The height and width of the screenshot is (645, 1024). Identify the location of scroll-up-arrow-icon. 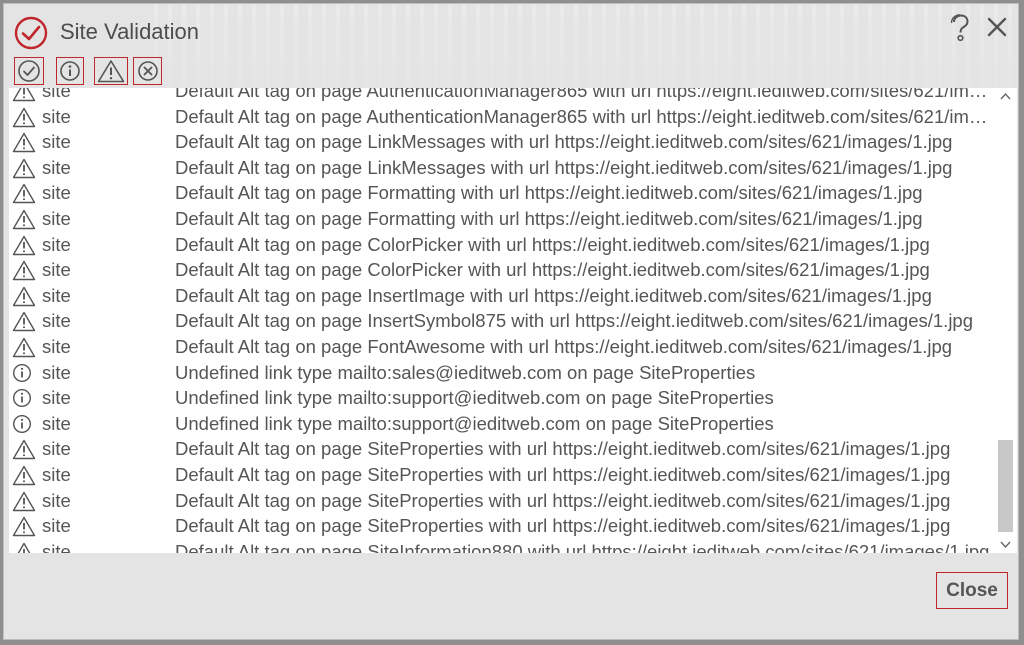
(1005, 96).